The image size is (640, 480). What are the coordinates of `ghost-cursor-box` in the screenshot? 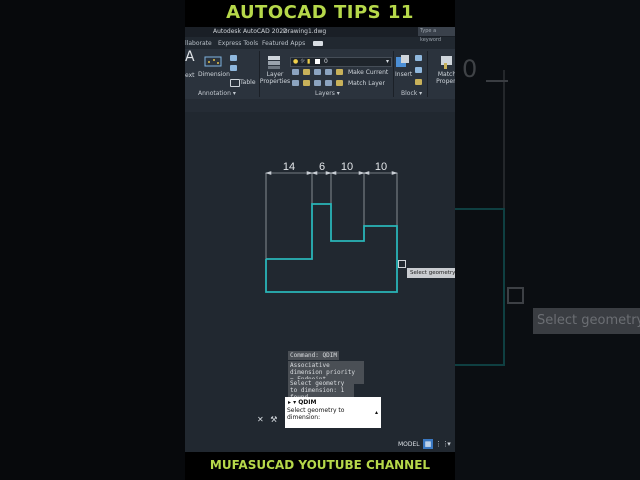 It's located at (515, 295).